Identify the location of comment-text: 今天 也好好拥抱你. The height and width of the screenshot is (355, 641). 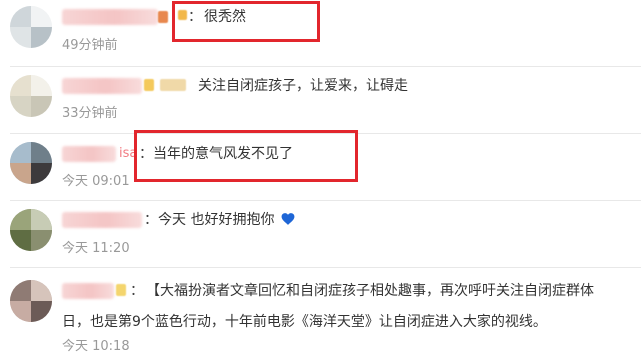
(226, 220).